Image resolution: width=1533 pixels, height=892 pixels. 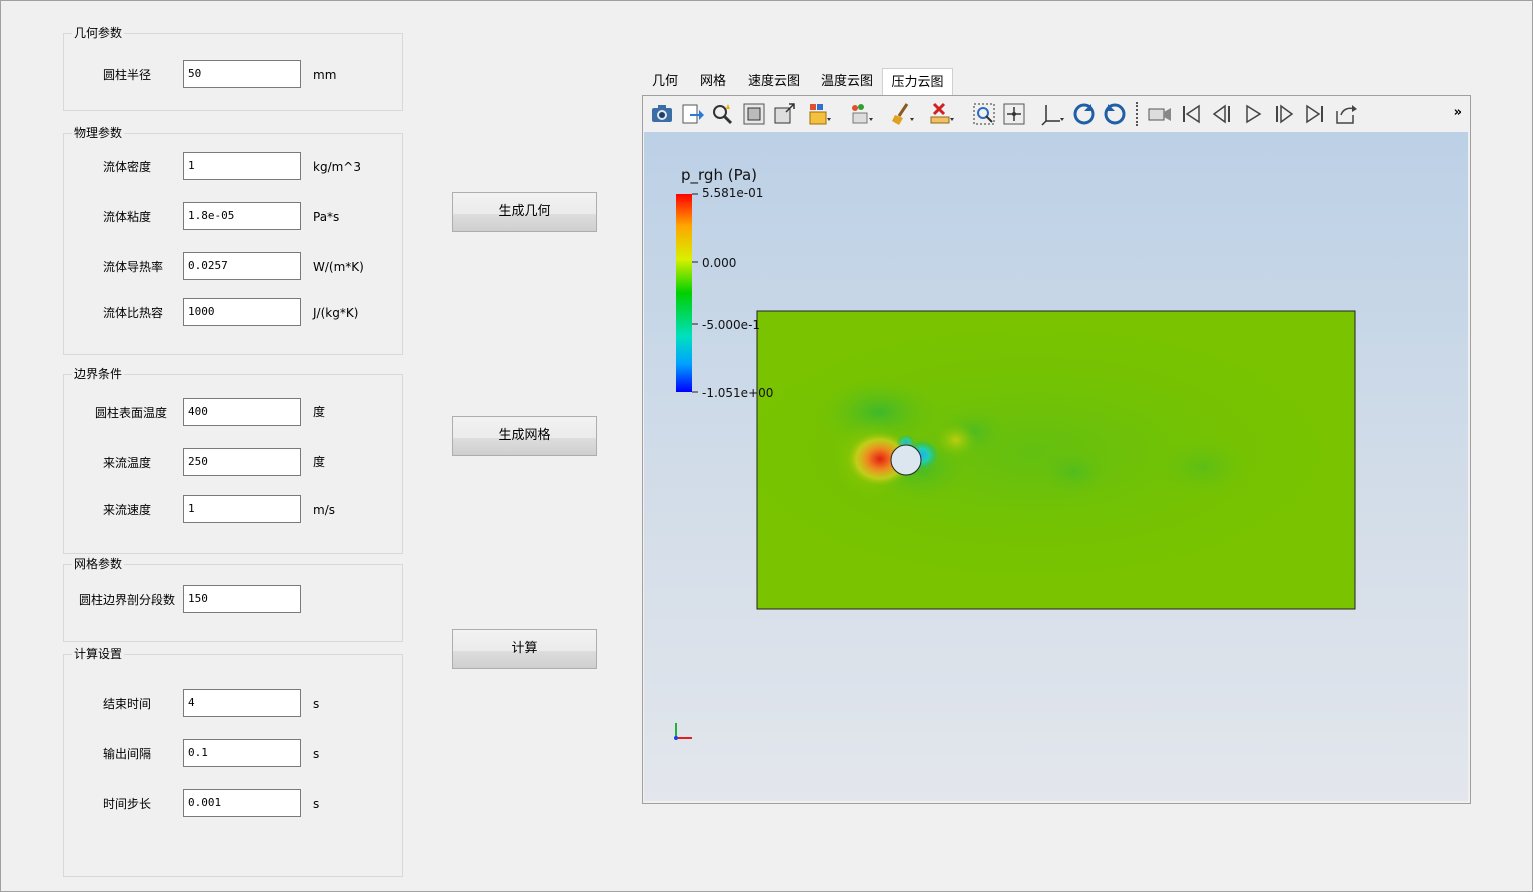 I want to click on generate-geometry-button: 生成几何, so click(x=524, y=212).